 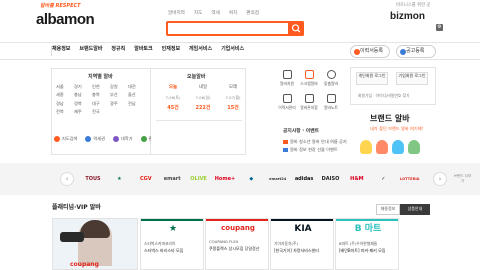 What do you see at coordinates (119, 95) in the screenshot?
I see `region-item: 부산` at bounding box center [119, 95].